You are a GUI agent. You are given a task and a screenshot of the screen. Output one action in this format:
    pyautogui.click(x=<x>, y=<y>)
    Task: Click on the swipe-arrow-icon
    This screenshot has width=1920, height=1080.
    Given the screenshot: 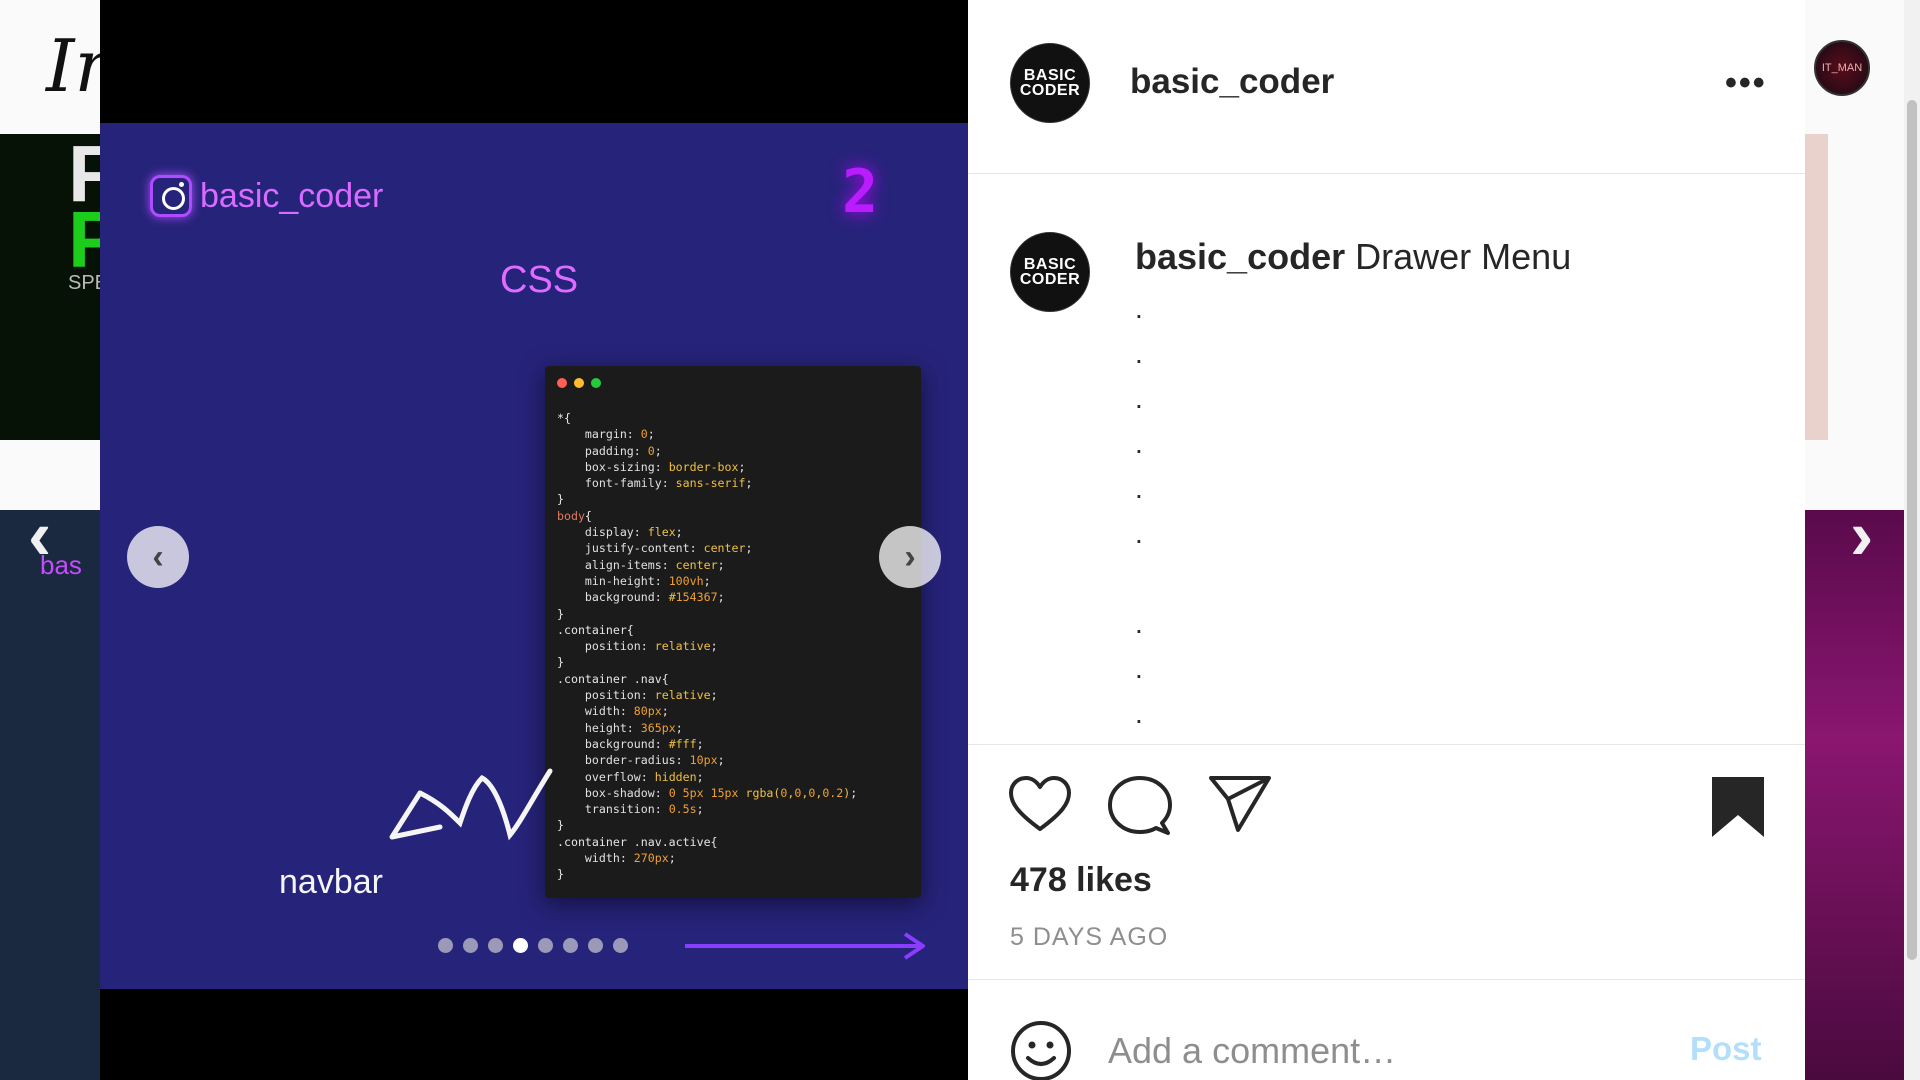 What is the action you would take?
    pyautogui.click(x=805, y=946)
    